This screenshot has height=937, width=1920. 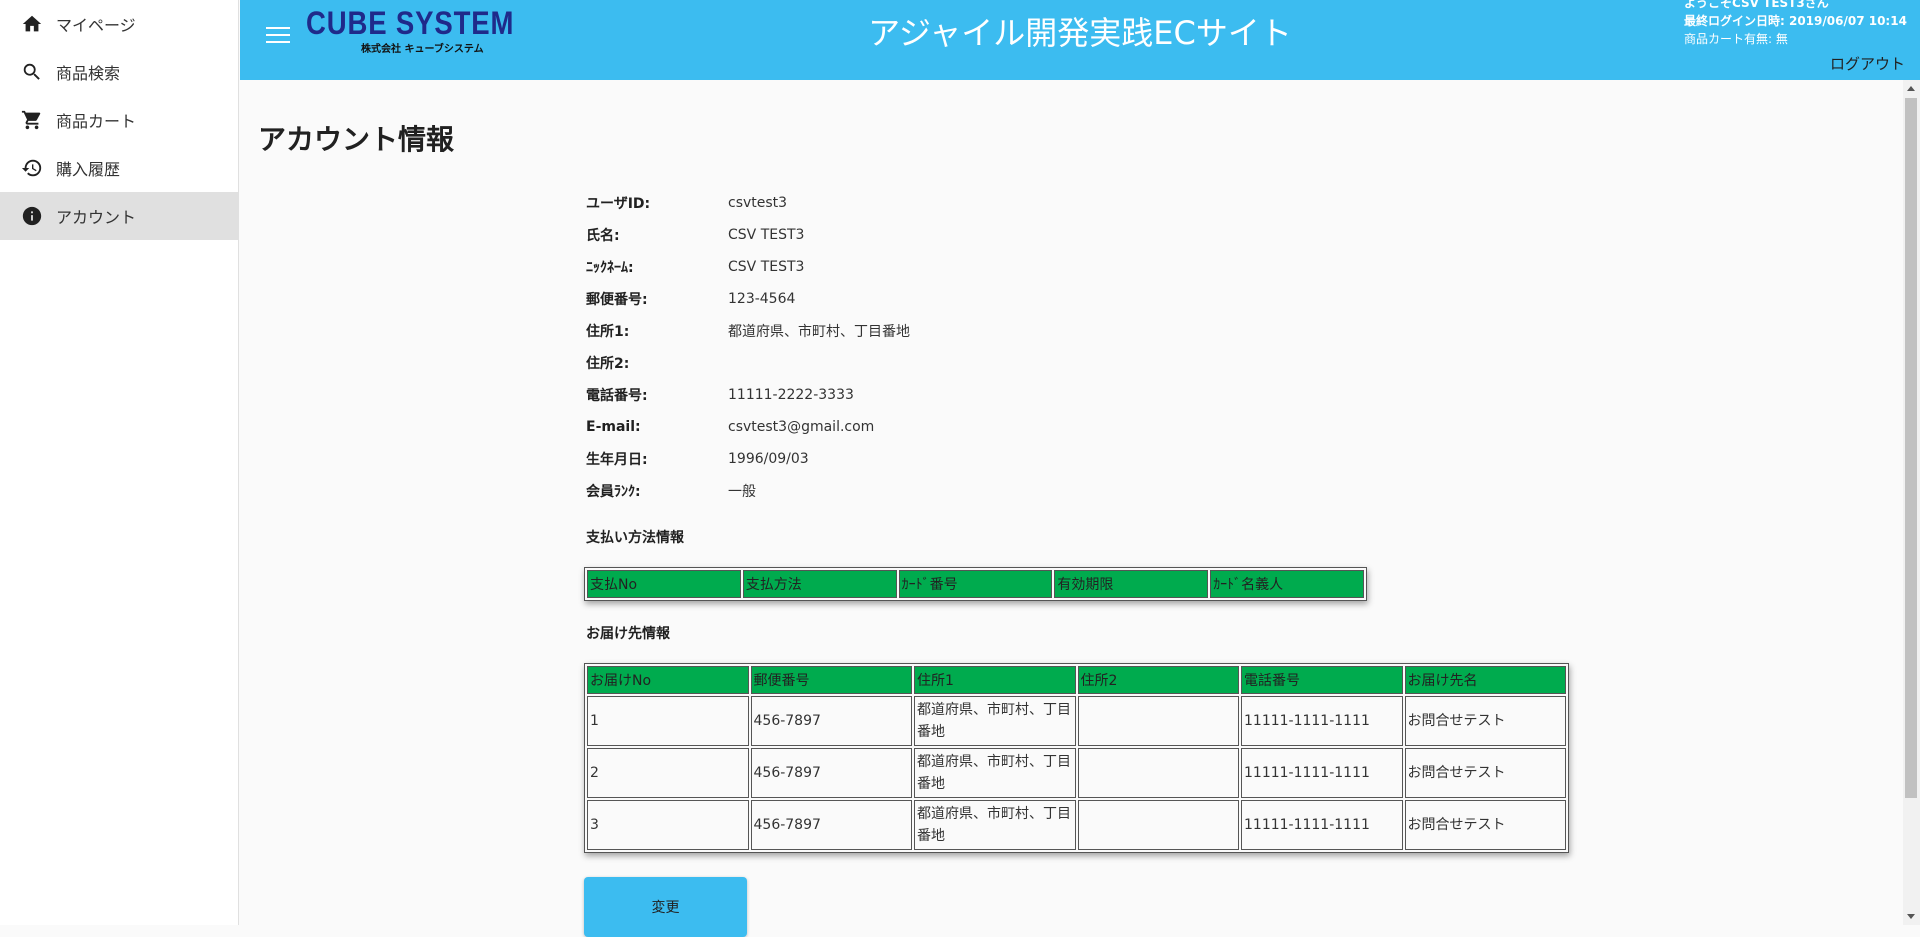 What do you see at coordinates (668, 721) in the screenshot?
I see `table-cell: 1` at bounding box center [668, 721].